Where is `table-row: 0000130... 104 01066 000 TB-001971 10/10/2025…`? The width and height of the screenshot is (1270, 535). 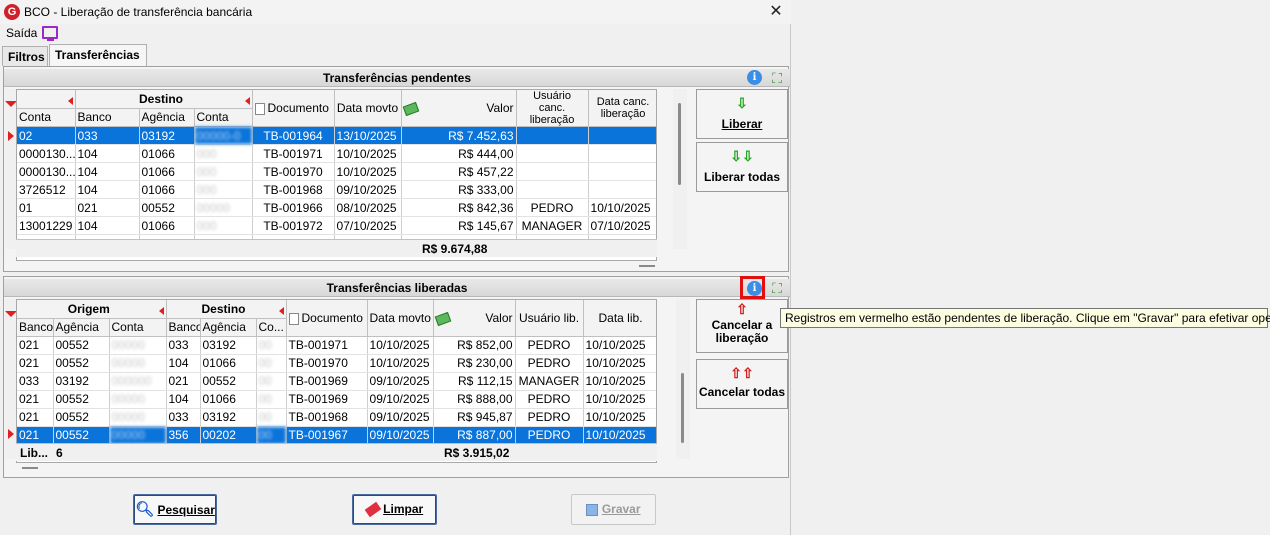
table-row: 0000130... 104 01066 000 TB-001971 10/10/2025… is located at coordinates (336, 153).